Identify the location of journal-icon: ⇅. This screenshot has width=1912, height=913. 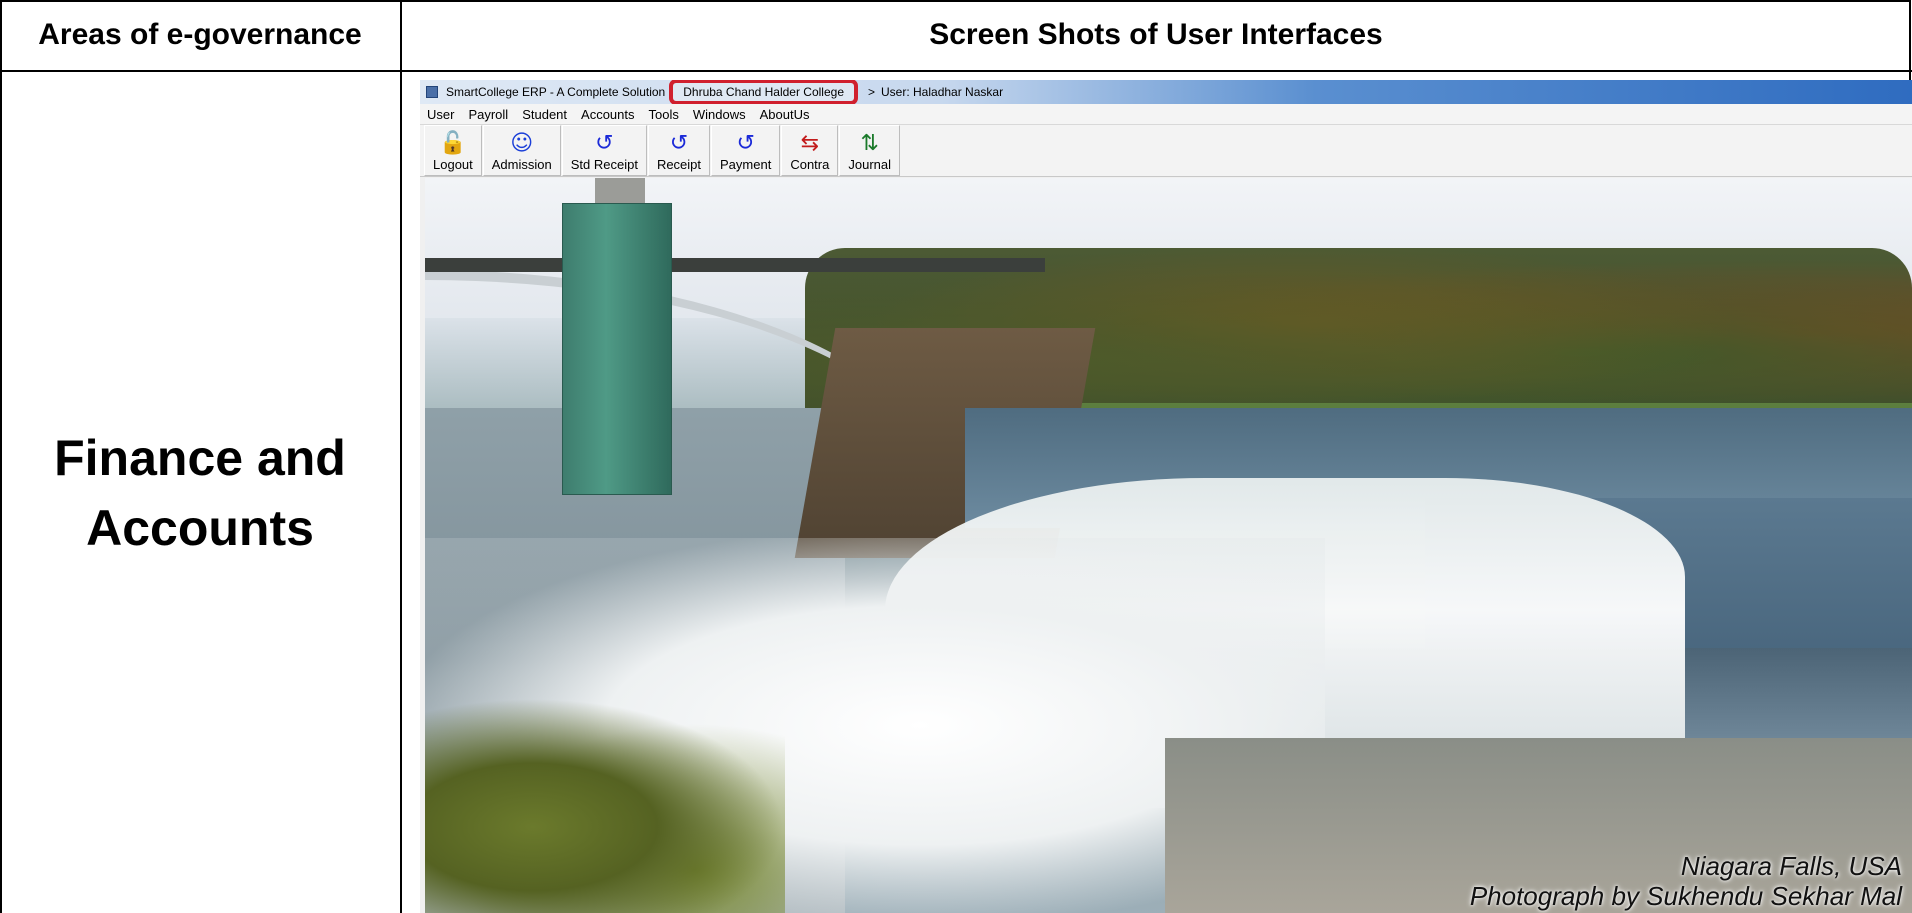
(869, 143).